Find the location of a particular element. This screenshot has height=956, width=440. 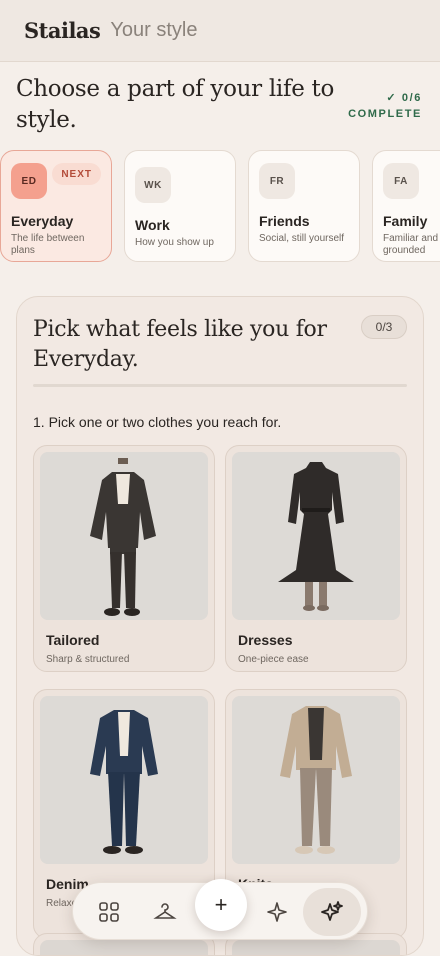

bottom-navigation: + is located at coordinates (220, 909).